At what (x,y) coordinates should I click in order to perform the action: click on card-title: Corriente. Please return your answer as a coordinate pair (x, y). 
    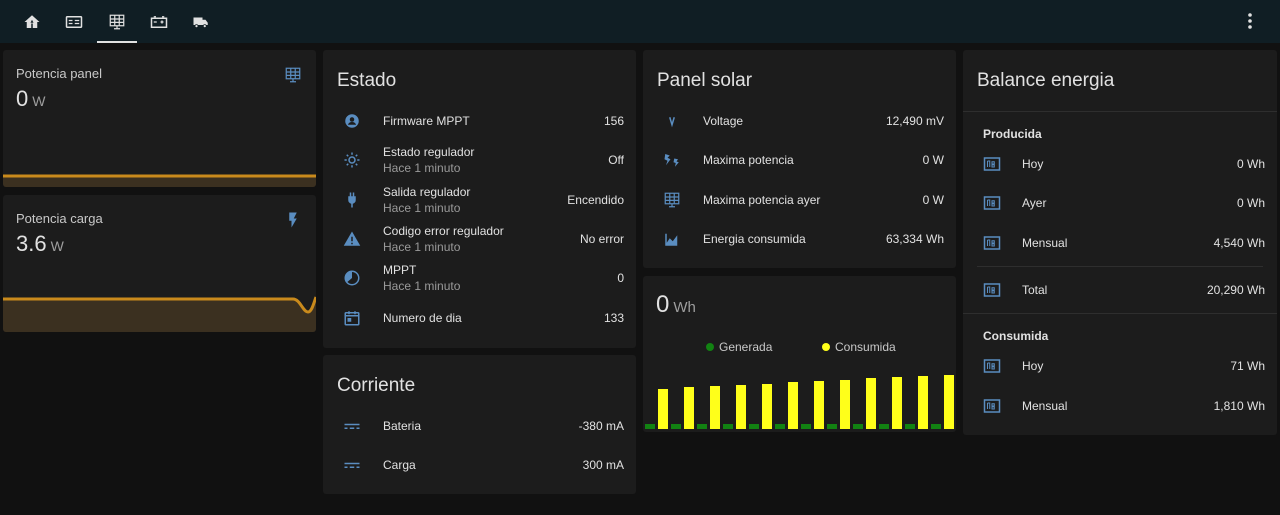
    Looking at the image, I should click on (376, 385).